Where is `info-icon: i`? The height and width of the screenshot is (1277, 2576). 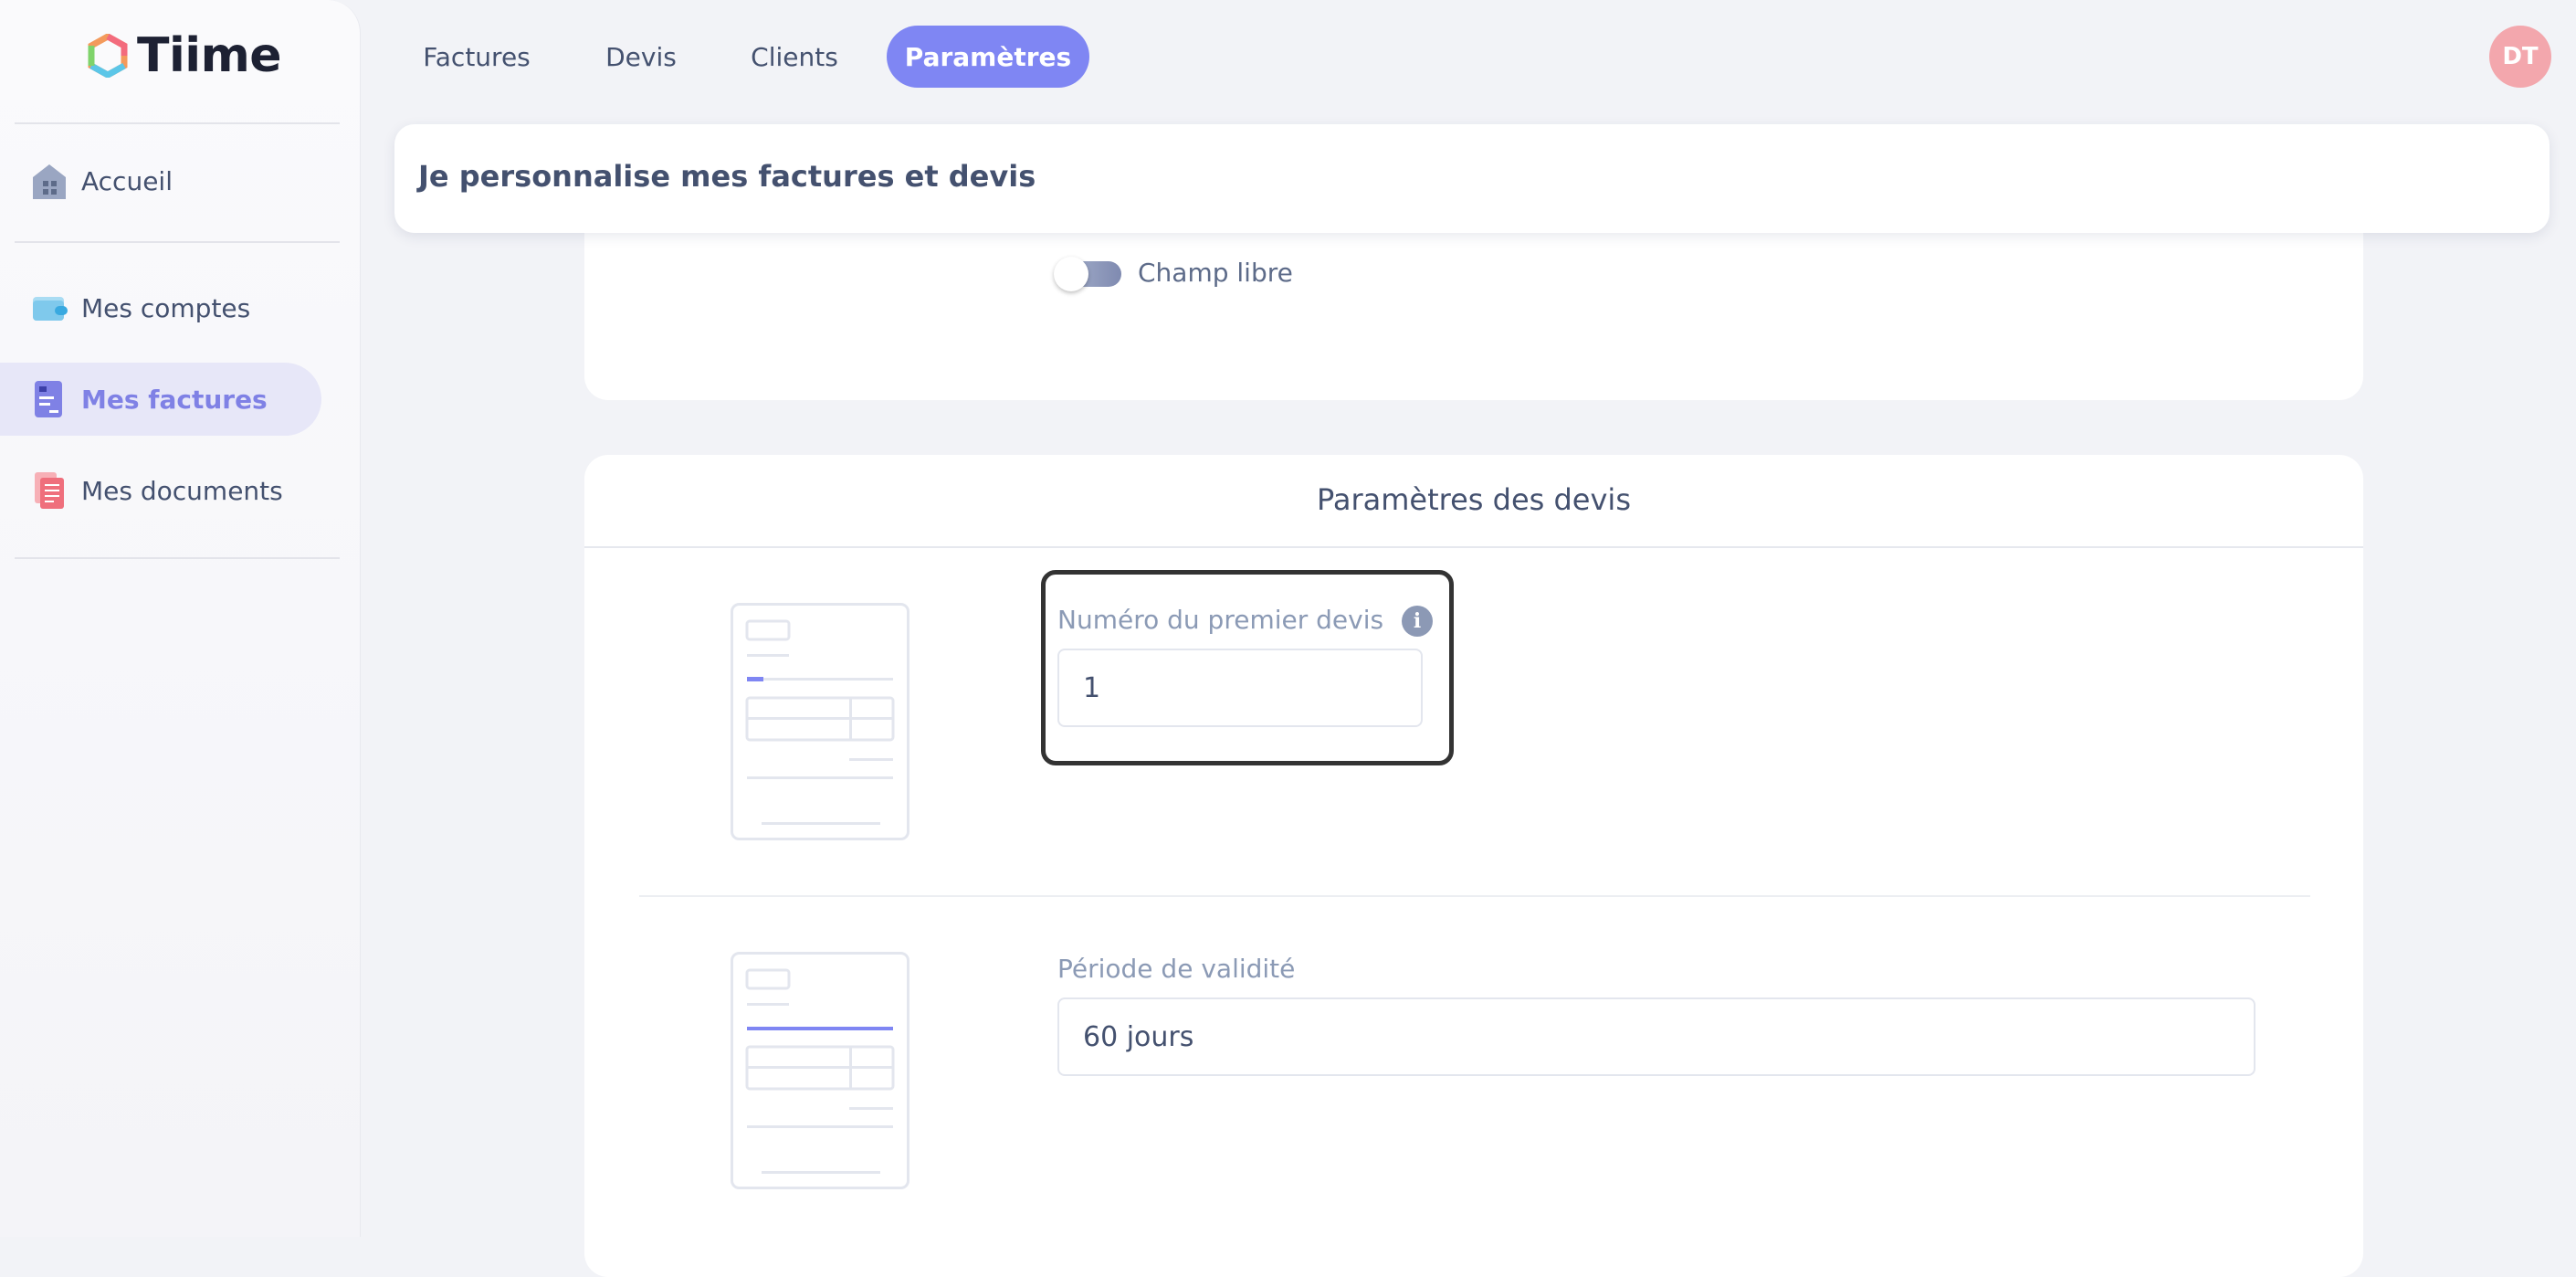
info-icon: i is located at coordinates (1417, 621).